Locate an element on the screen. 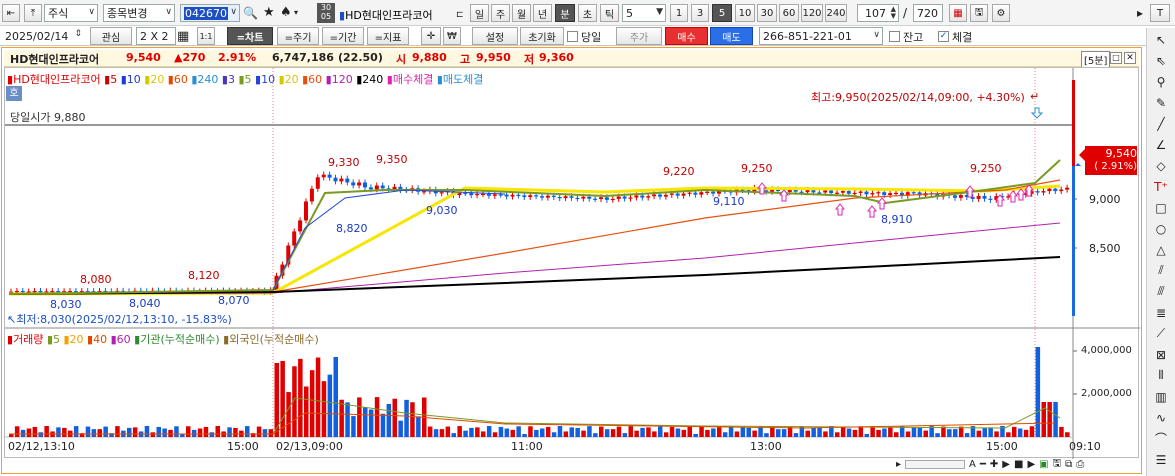  print-icon: ⎙ is located at coordinates (1080, 464).